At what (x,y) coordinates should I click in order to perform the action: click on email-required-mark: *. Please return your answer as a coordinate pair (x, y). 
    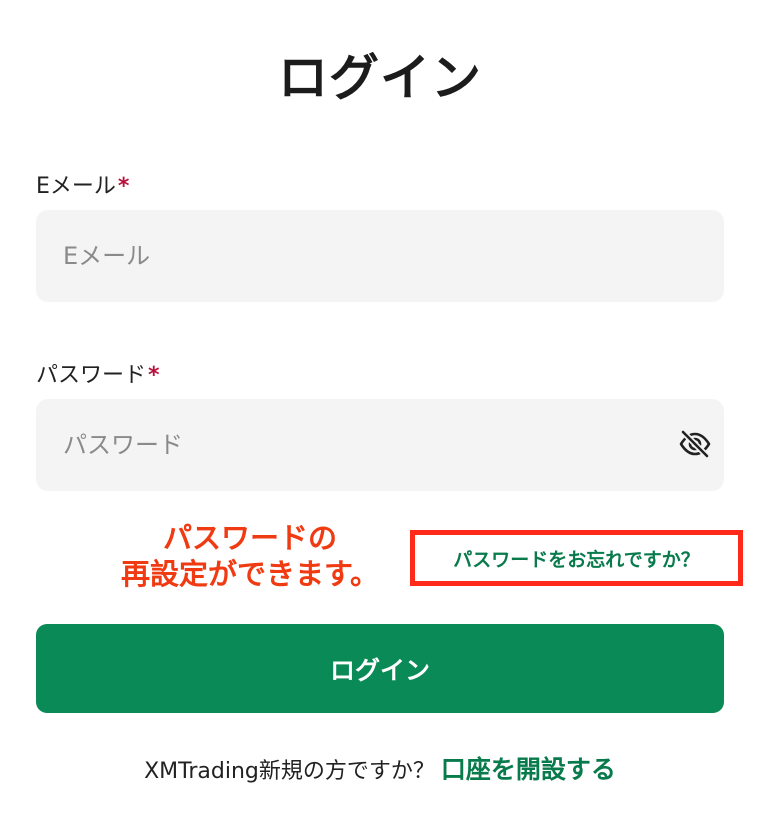
    Looking at the image, I should click on (123, 186).